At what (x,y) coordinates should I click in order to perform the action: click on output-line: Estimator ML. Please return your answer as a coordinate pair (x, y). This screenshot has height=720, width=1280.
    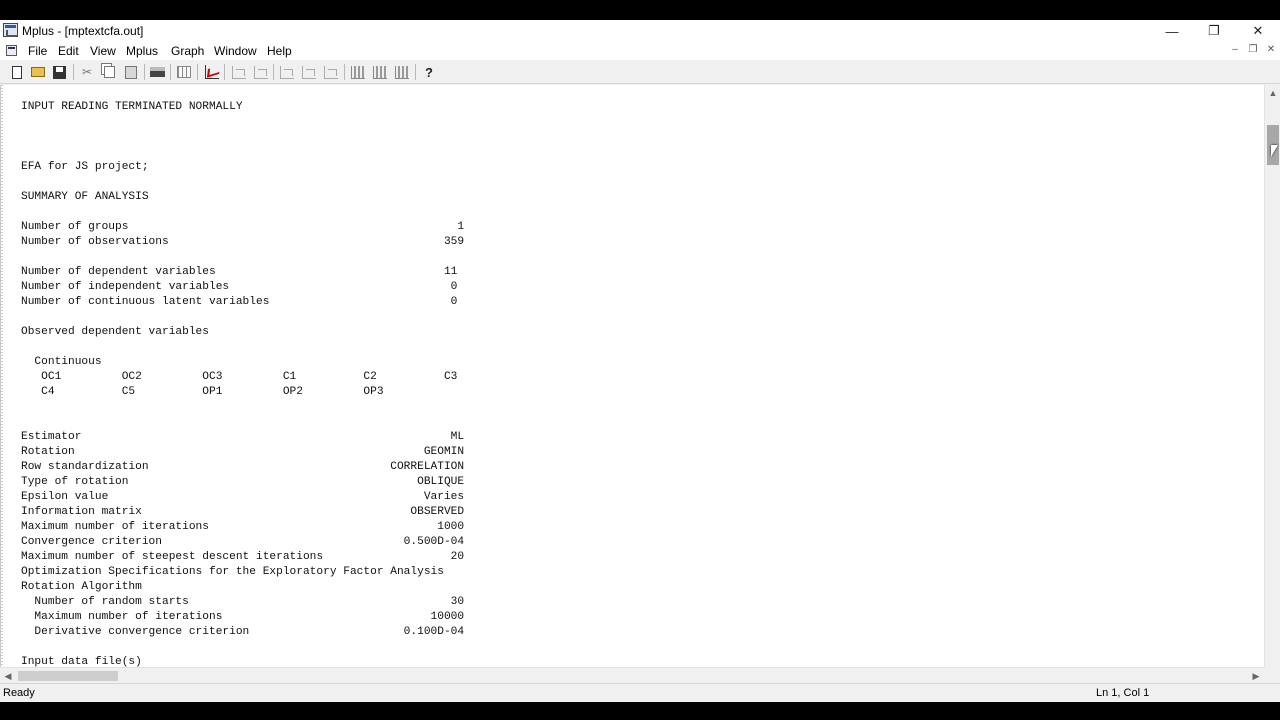
    Looking at the image, I should click on (243, 437).